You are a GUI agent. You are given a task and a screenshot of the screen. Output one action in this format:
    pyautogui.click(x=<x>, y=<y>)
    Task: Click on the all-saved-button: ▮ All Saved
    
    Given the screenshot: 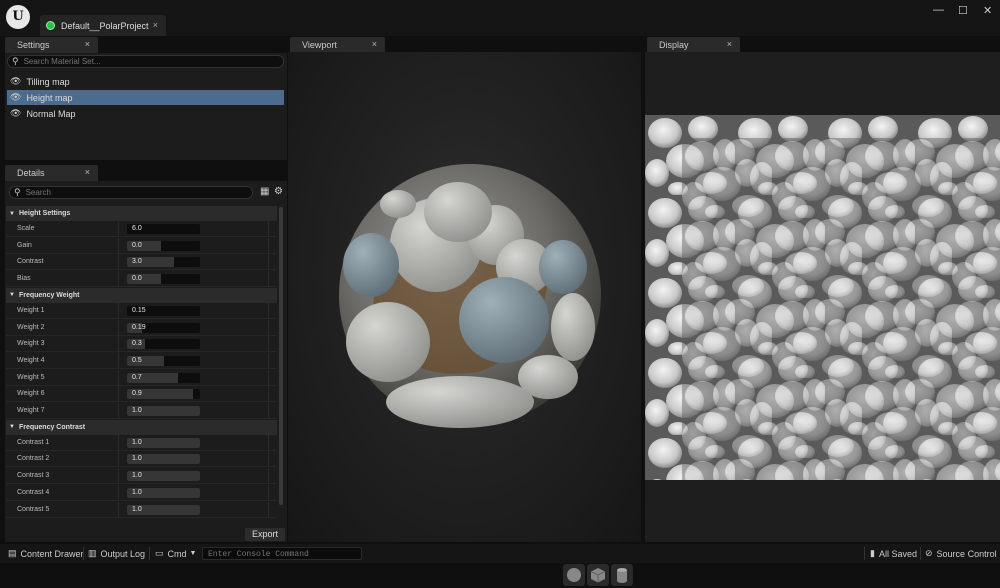 What is the action you would take?
    pyautogui.click(x=893, y=553)
    